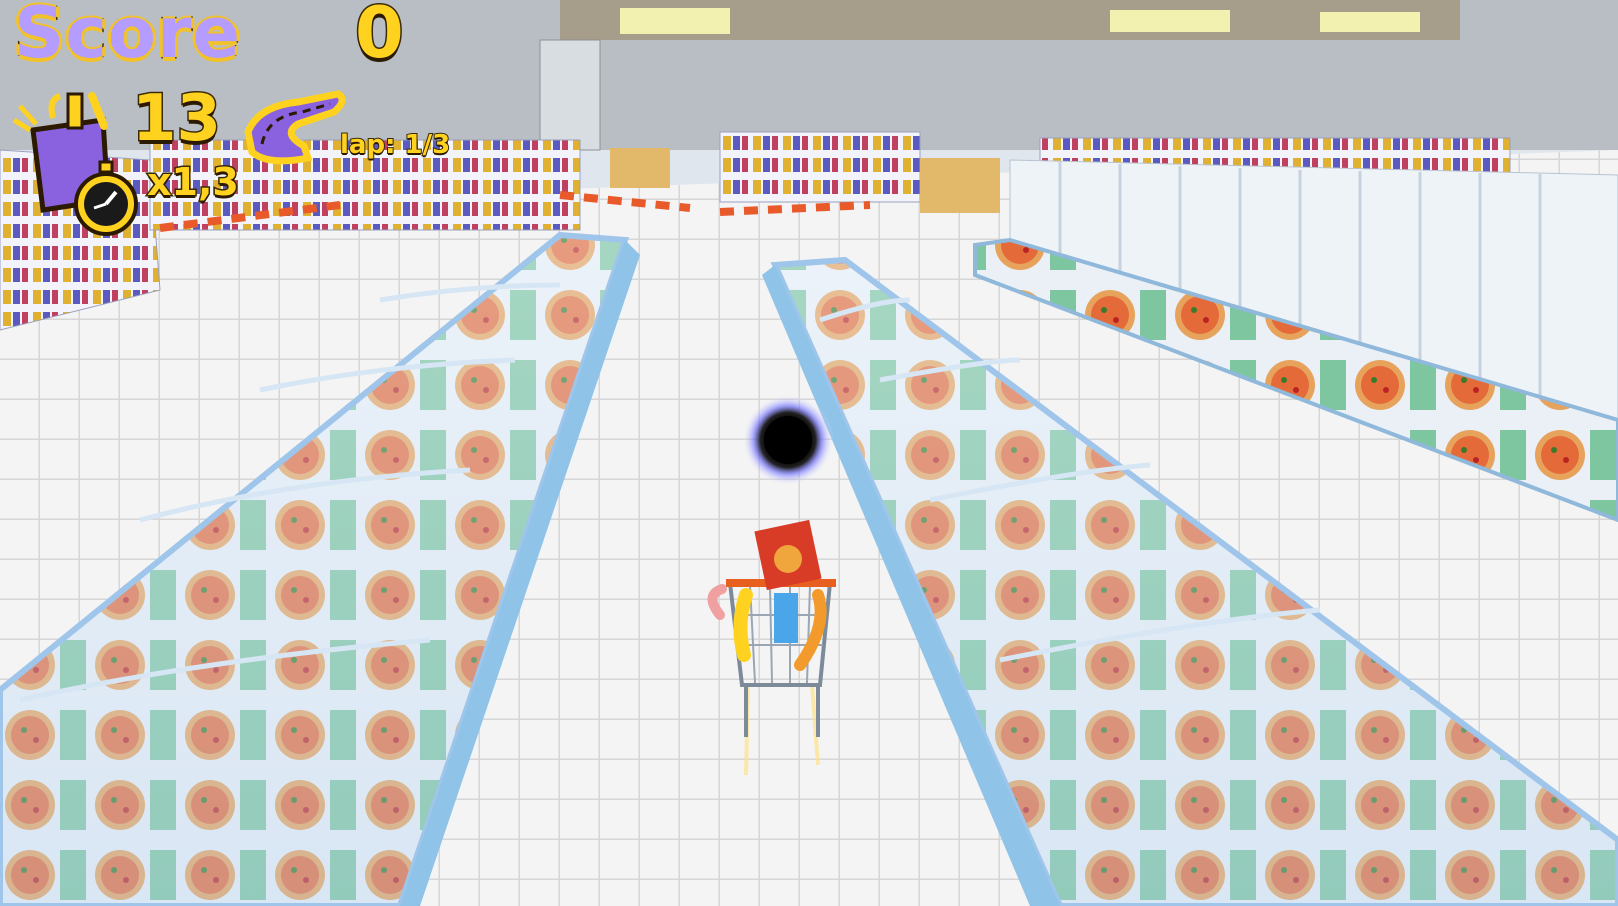 The image size is (1618, 906). I want to click on lap-counter: lap: 1/3, so click(395, 145).